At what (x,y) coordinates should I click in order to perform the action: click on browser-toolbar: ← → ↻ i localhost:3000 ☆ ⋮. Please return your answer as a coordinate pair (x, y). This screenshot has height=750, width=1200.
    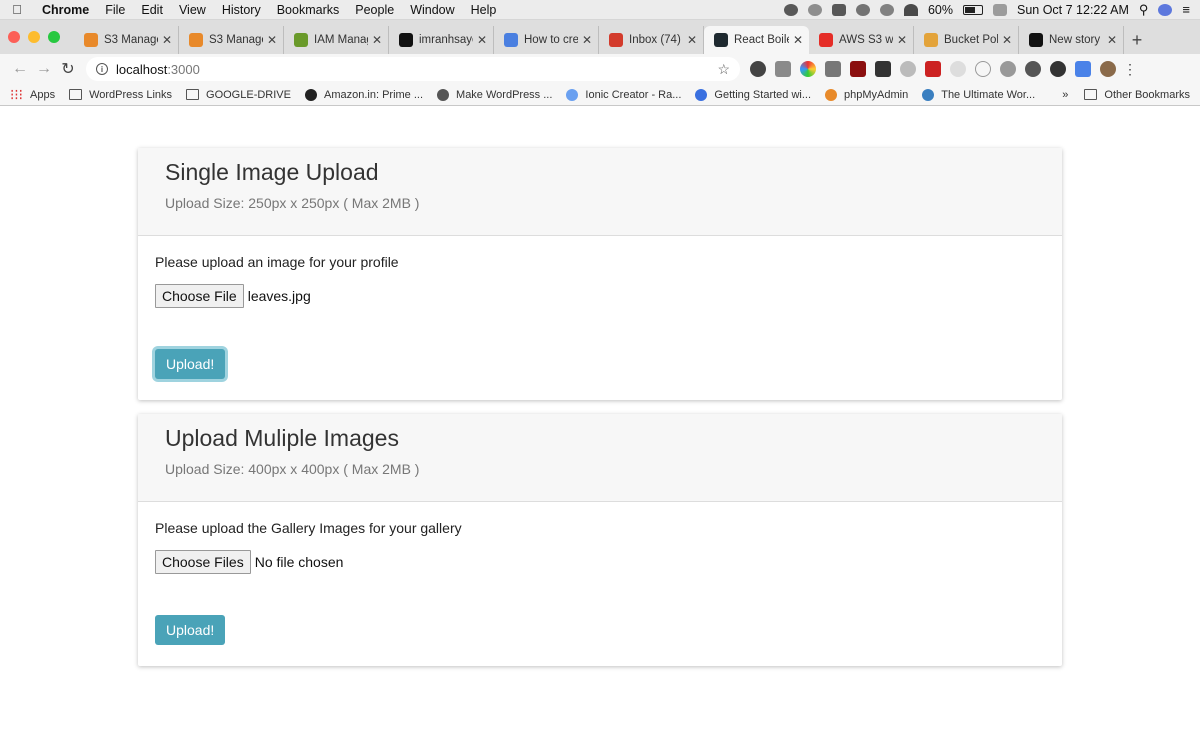
    Looking at the image, I should click on (600, 69).